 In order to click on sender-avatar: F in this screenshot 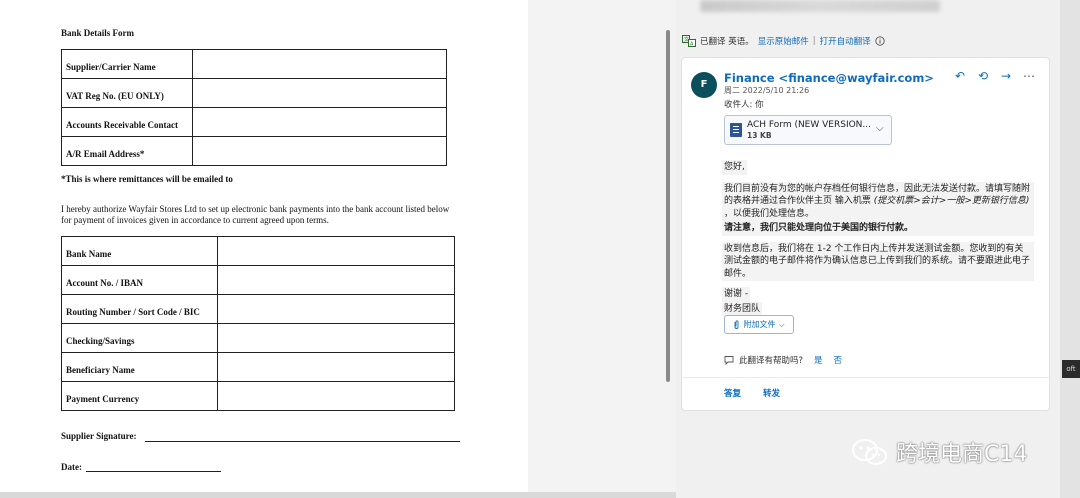, I will do `click(704, 85)`.